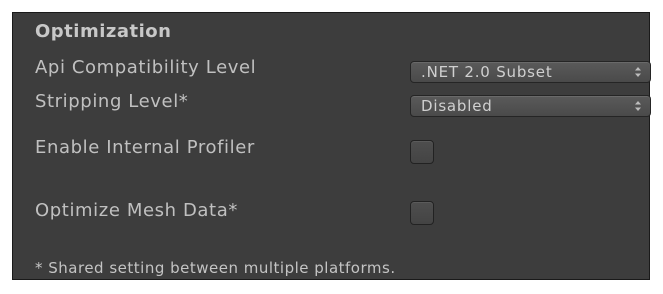 The image size is (663, 294). What do you see at coordinates (422, 213) in the screenshot?
I see `optimize-mesh-checkbox` at bounding box center [422, 213].